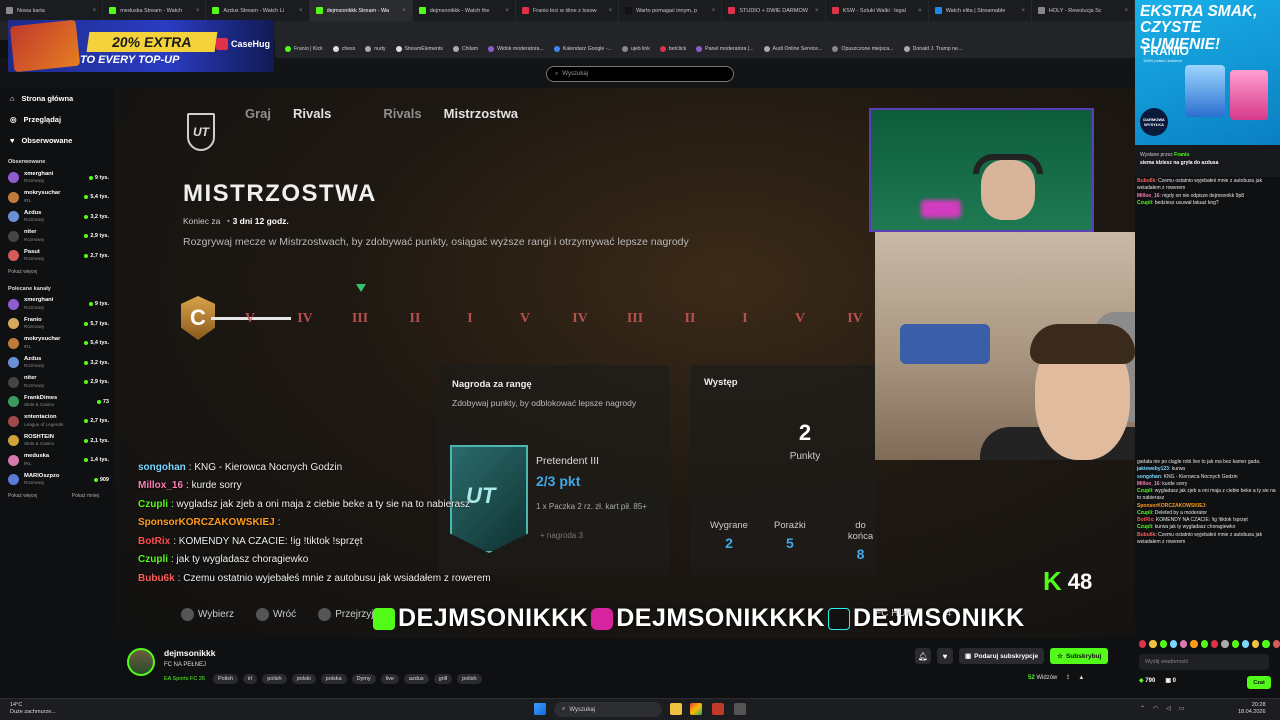 This screenshot has height=720, width=1280. I want to click on chat-send-button: Czat, so click(1259, 682).